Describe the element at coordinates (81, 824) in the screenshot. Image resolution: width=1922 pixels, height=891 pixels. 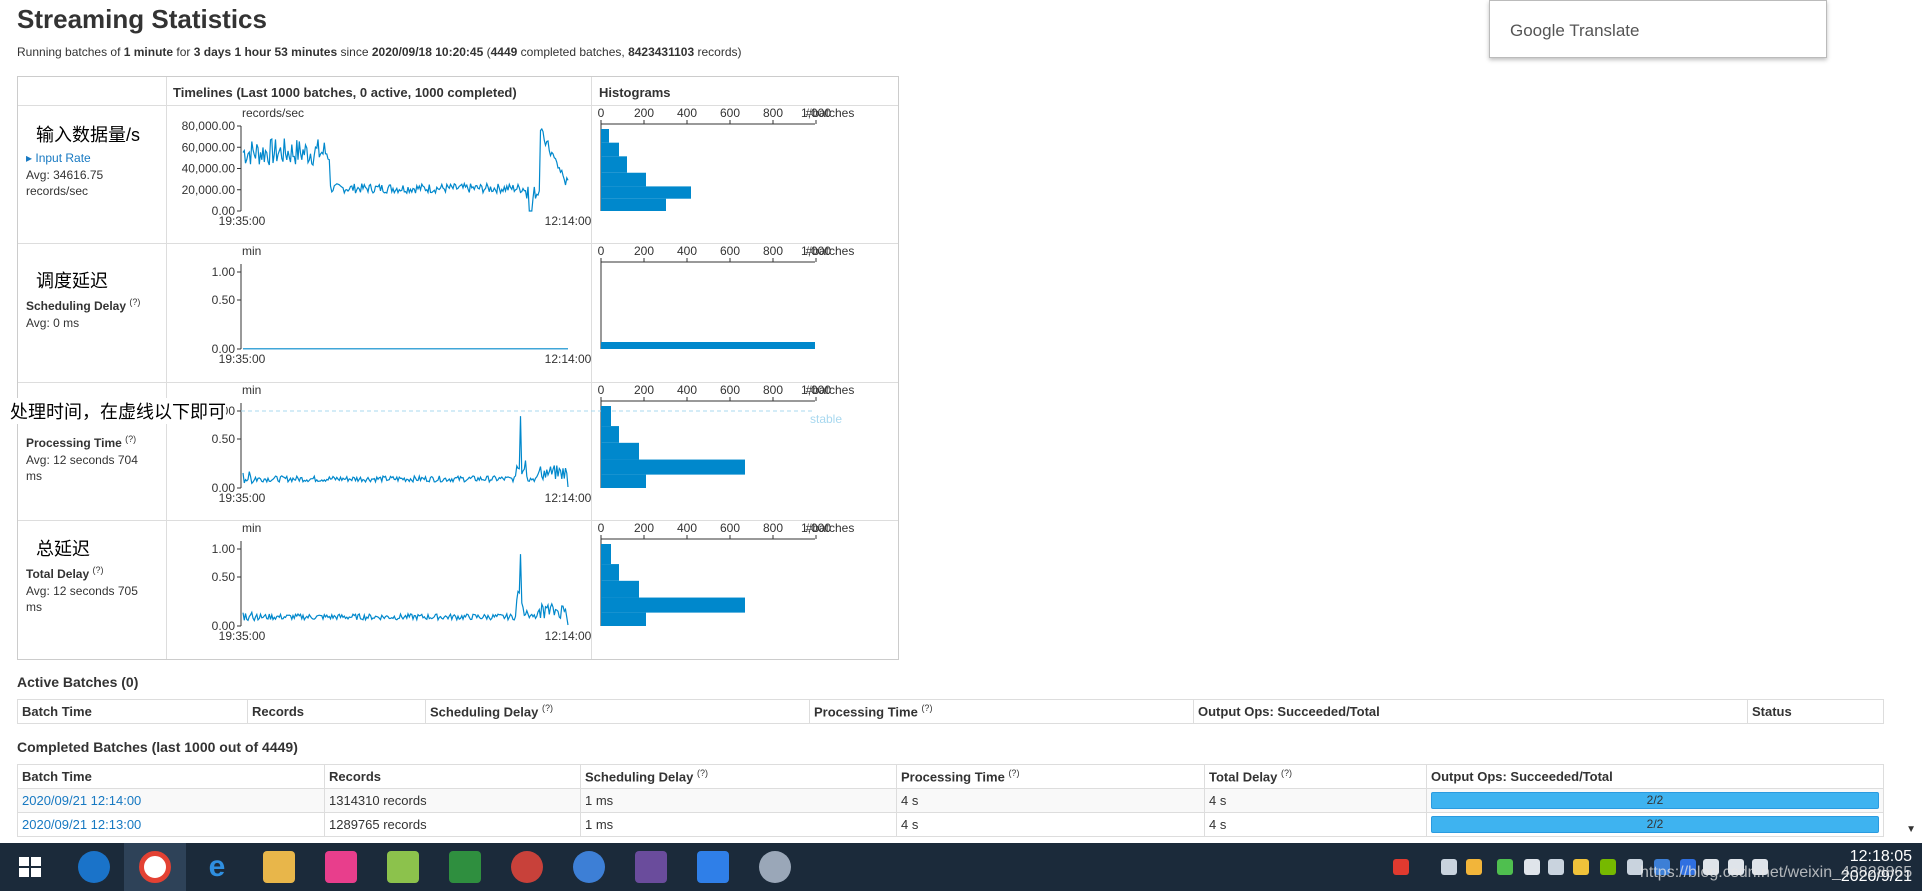
I see `batch-link: 2020/09/21 12:13:00` at that location.